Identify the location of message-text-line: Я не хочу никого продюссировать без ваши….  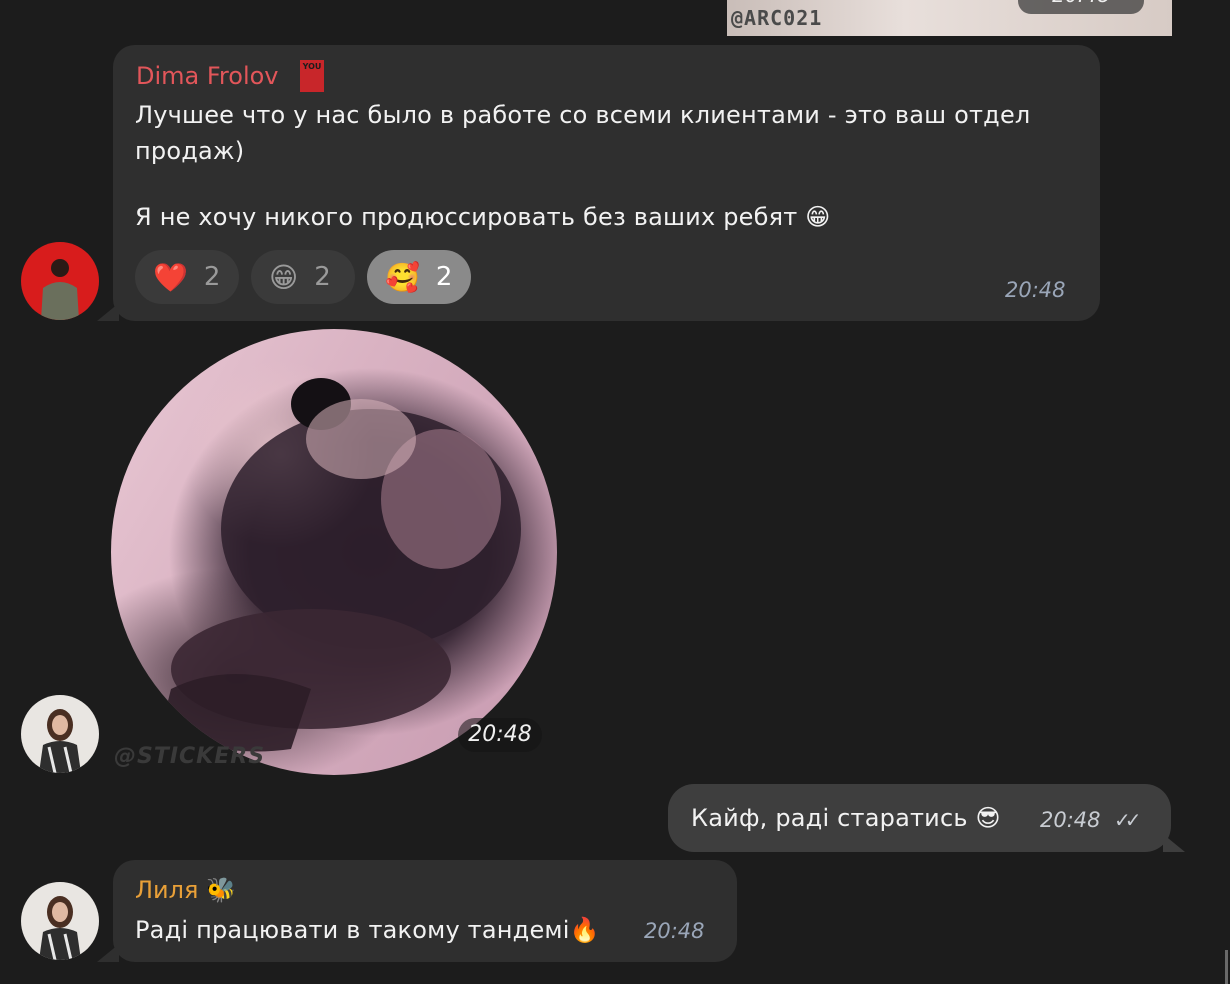
(483, 217).